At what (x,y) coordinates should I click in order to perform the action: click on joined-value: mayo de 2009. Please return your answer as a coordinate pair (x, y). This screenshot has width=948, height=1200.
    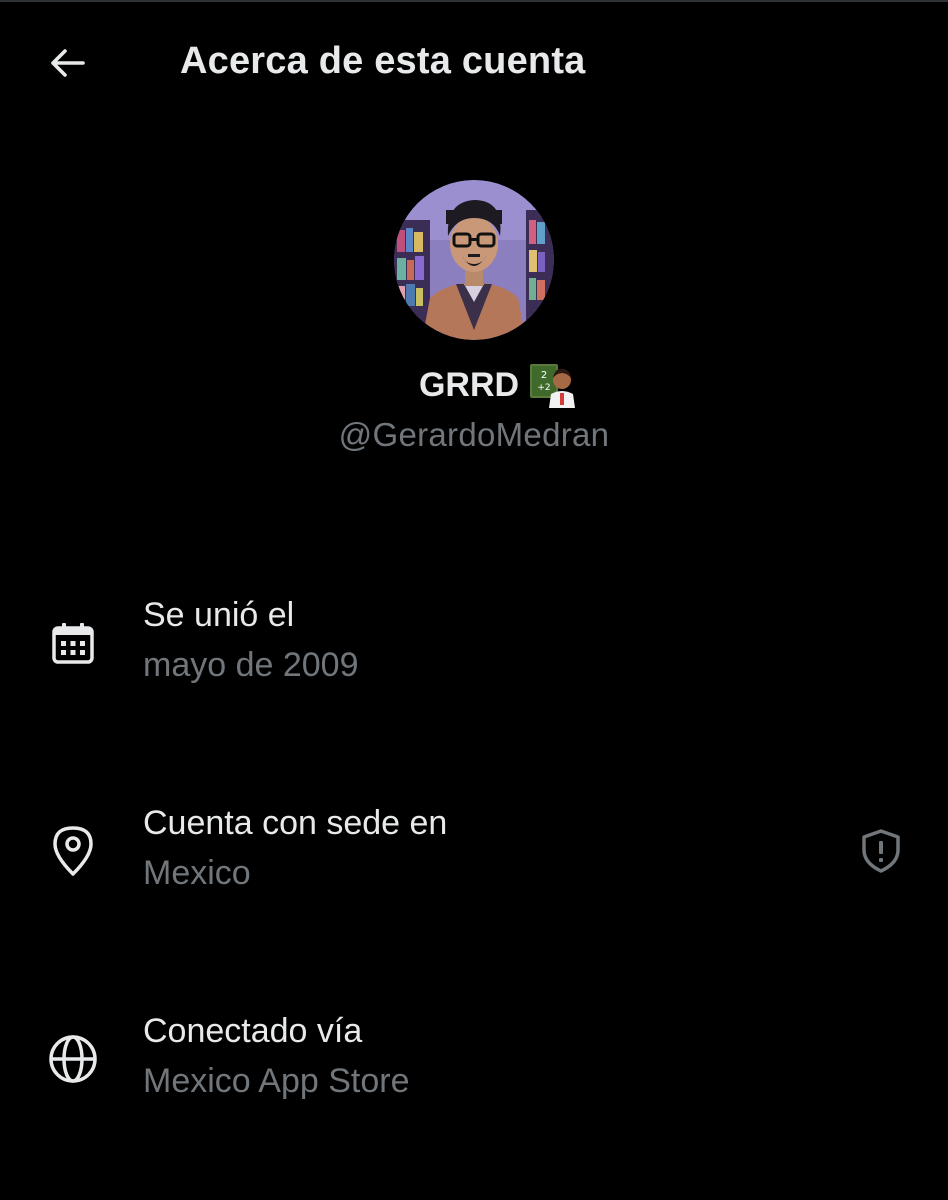
    Looking at the image, I should click on (251, 665).